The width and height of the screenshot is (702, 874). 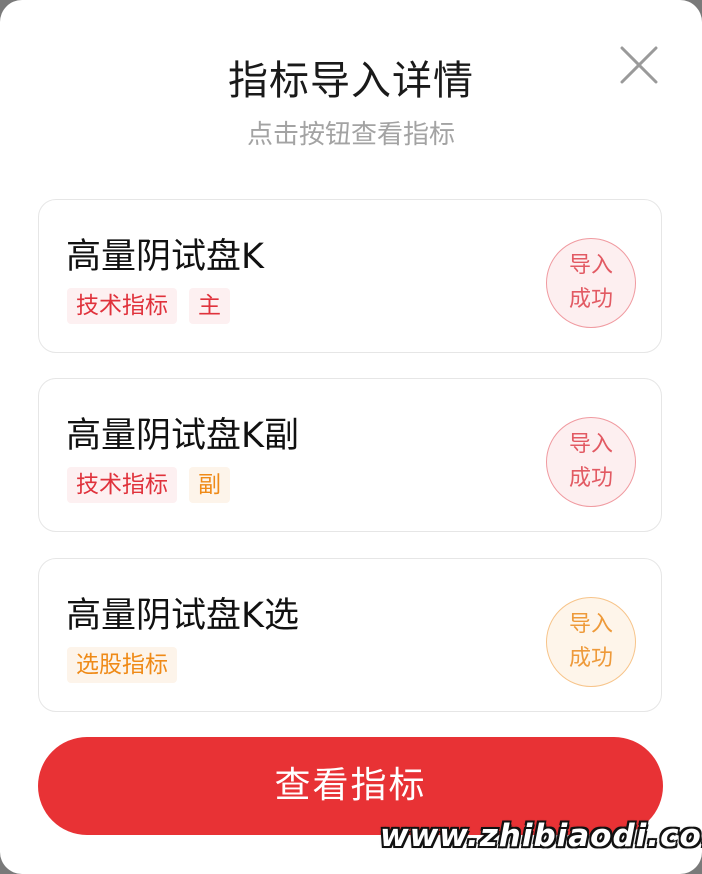 I want to click on tag-chart-position: 主, so click(x=209, y=306).